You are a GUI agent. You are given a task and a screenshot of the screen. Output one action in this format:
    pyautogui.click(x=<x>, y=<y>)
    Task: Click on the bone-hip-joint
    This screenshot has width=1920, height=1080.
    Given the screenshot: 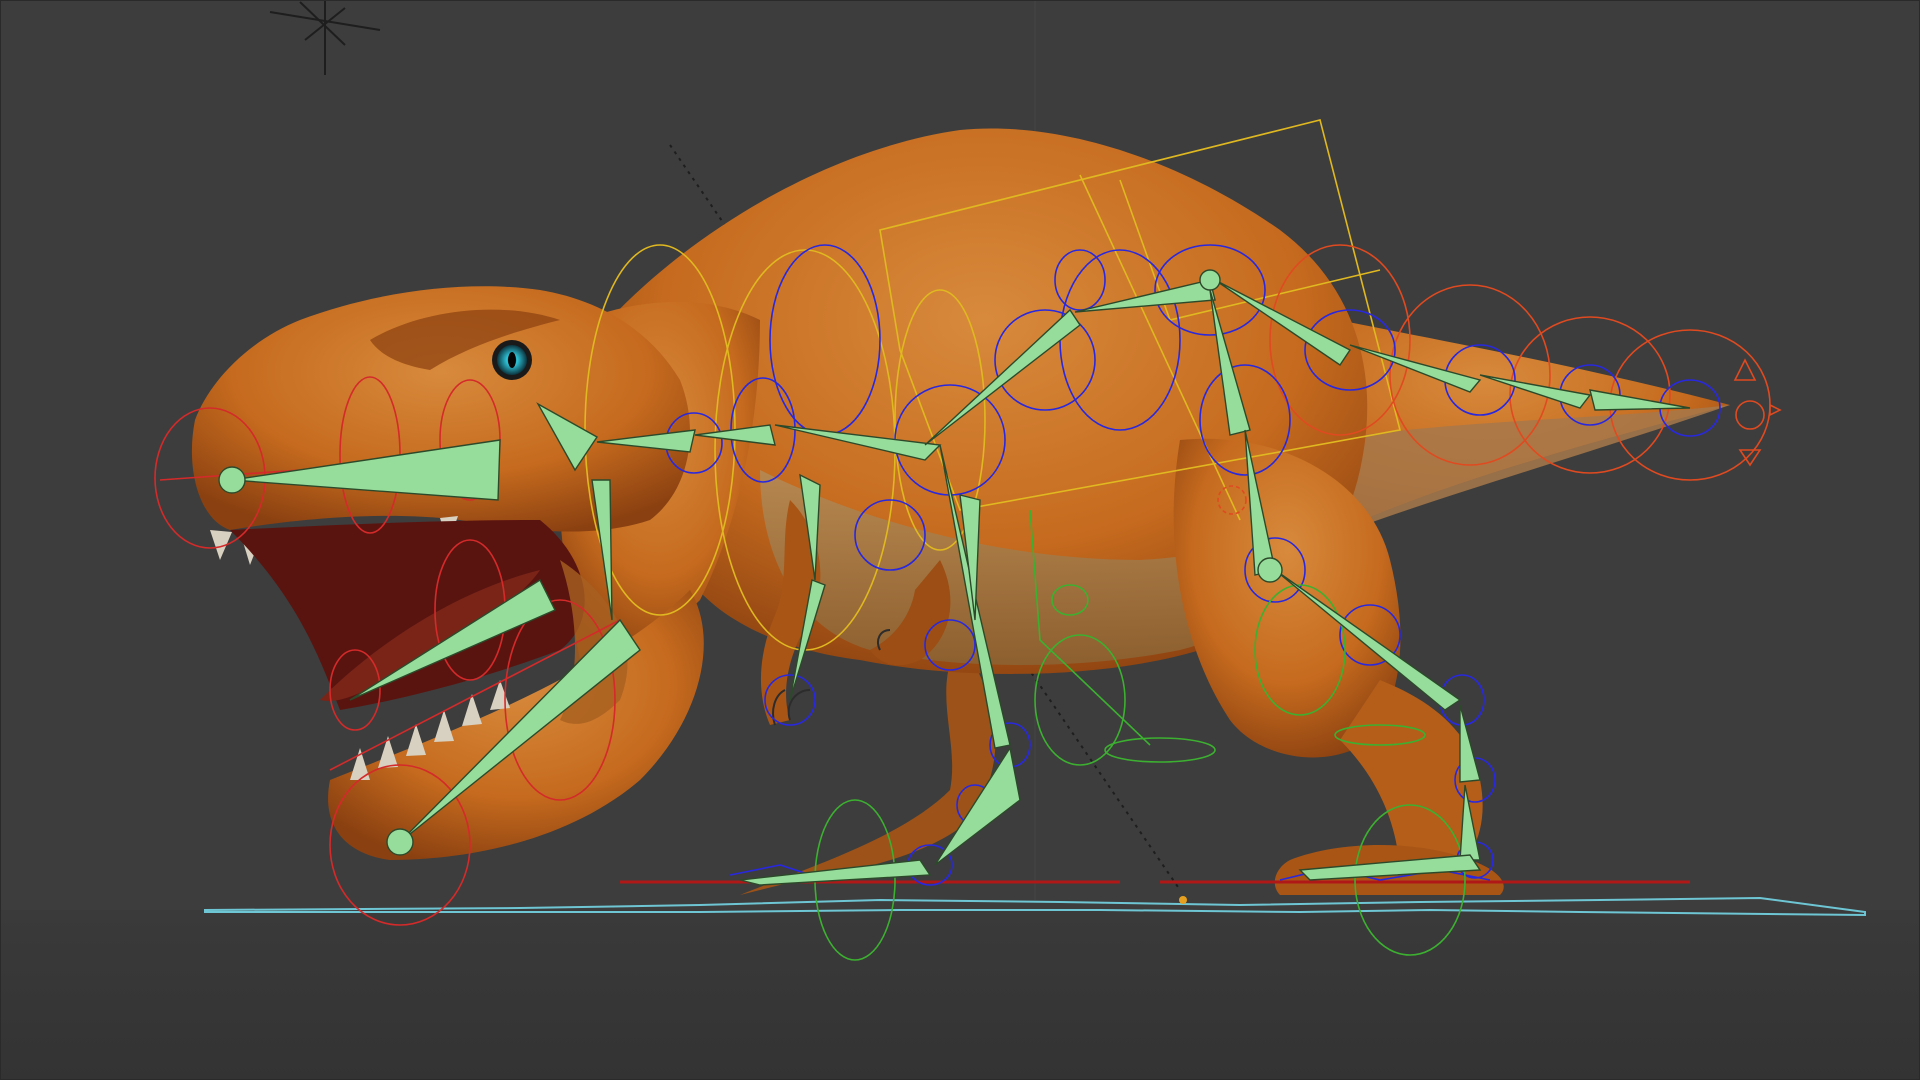 What is the action you would take?
    pyautogui.click(x=1270, y=570)
    